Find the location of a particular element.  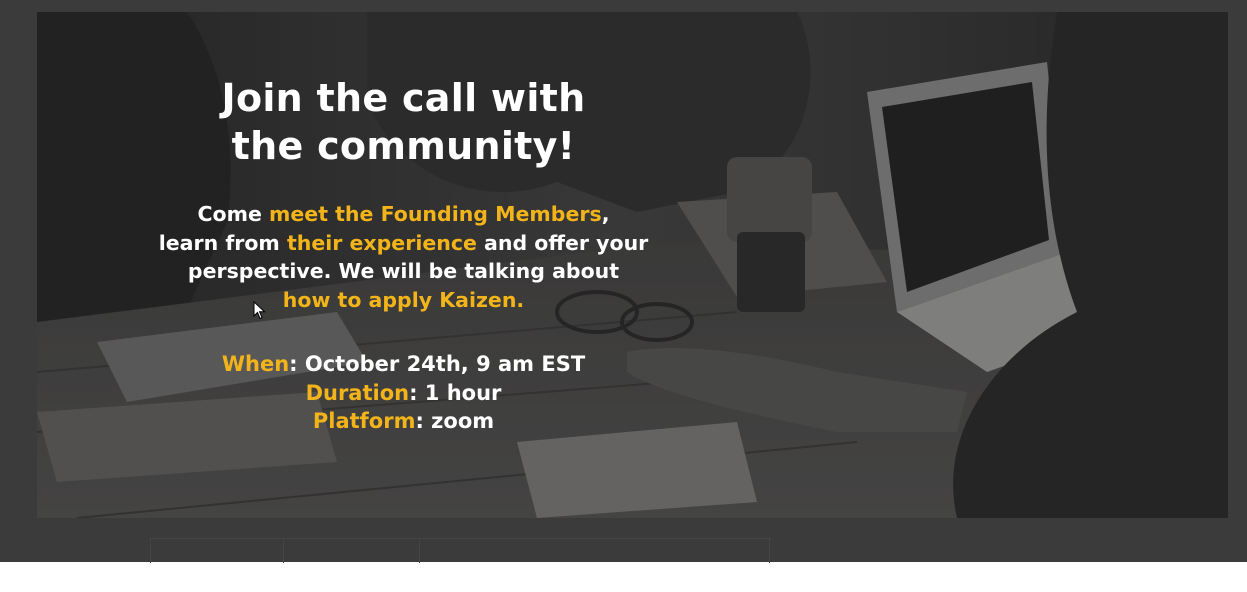

description-text: Come is located at coordinates (233, 214).